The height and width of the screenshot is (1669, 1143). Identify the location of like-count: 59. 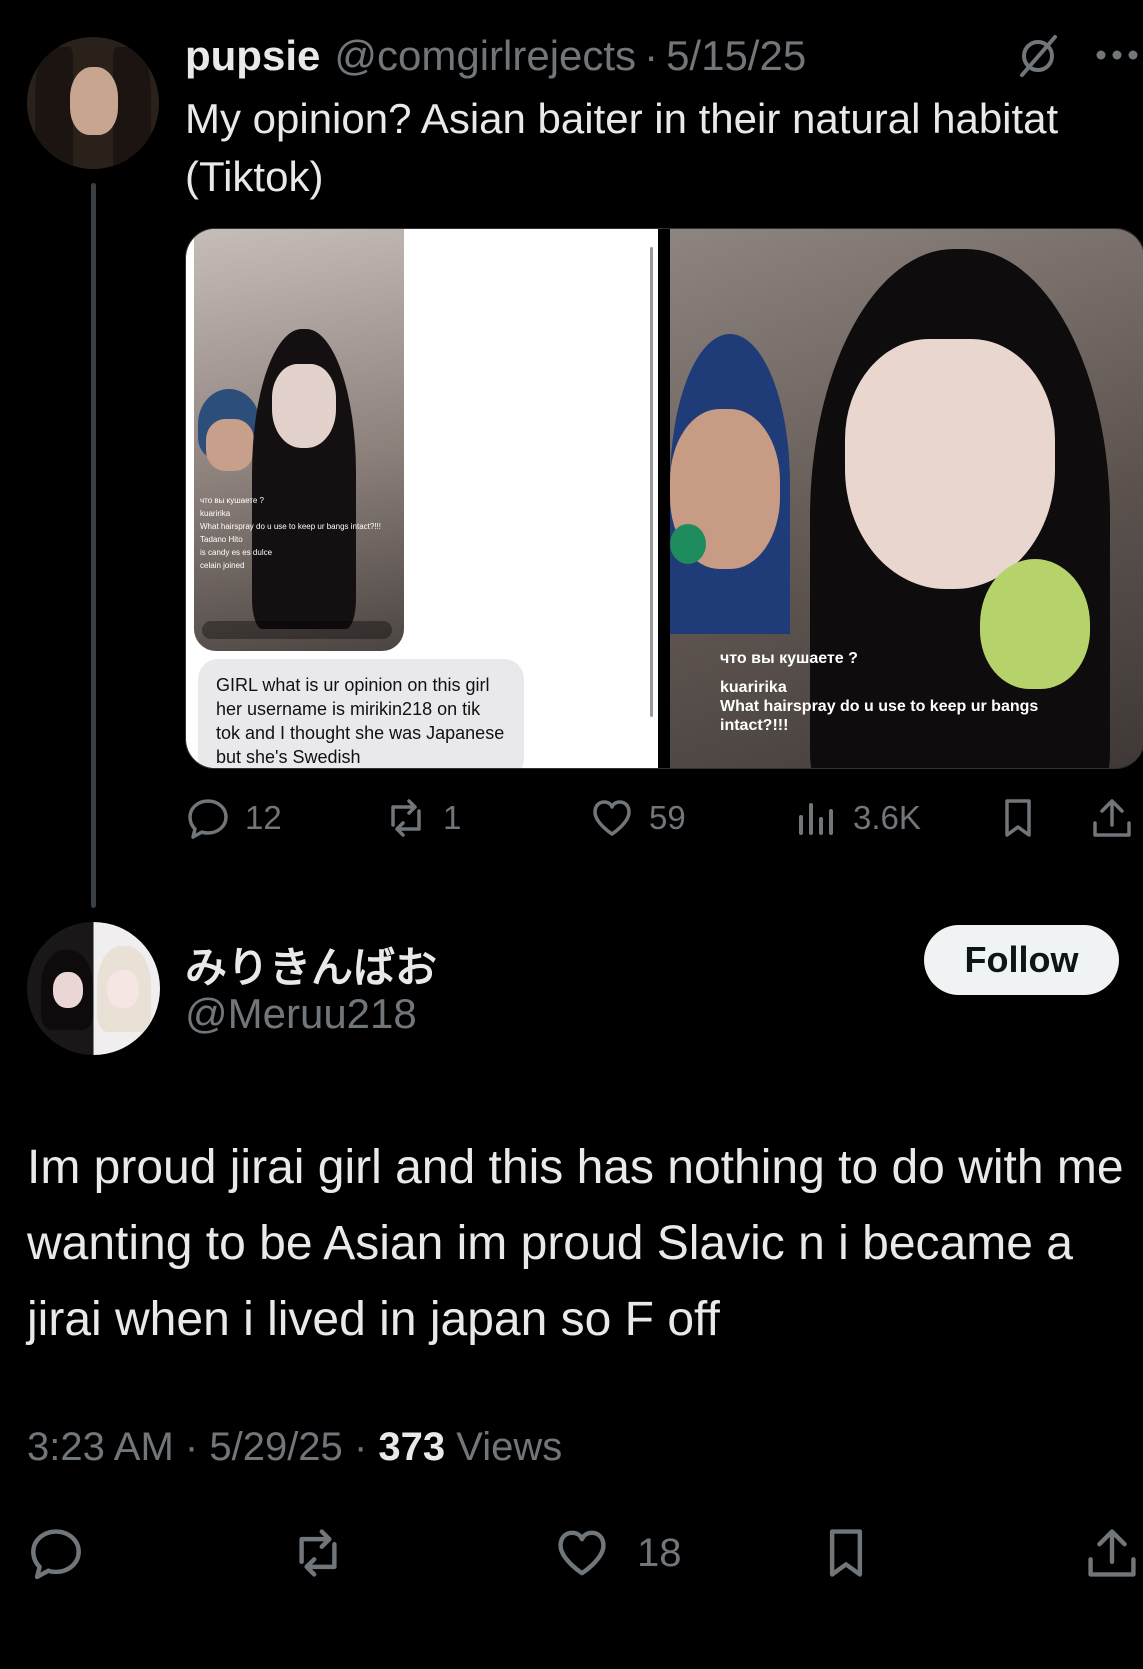
(667, 817).